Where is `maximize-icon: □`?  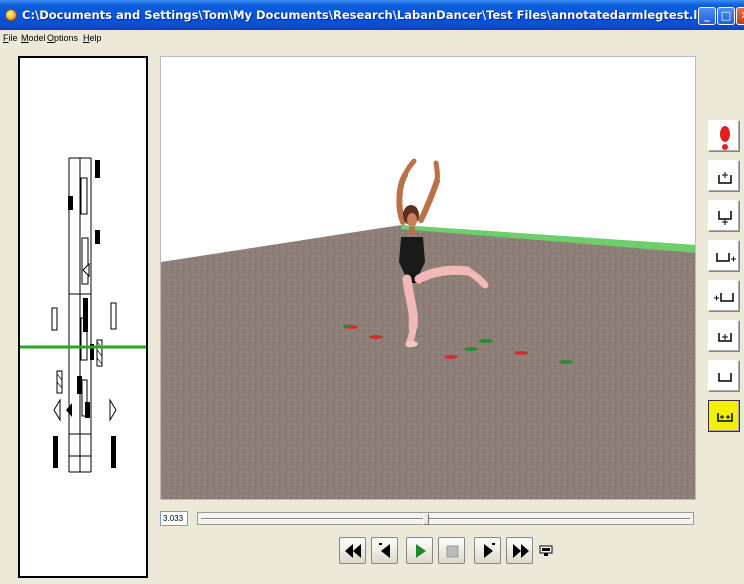 maximize-icon: □ is located at coordinates (726, 15).